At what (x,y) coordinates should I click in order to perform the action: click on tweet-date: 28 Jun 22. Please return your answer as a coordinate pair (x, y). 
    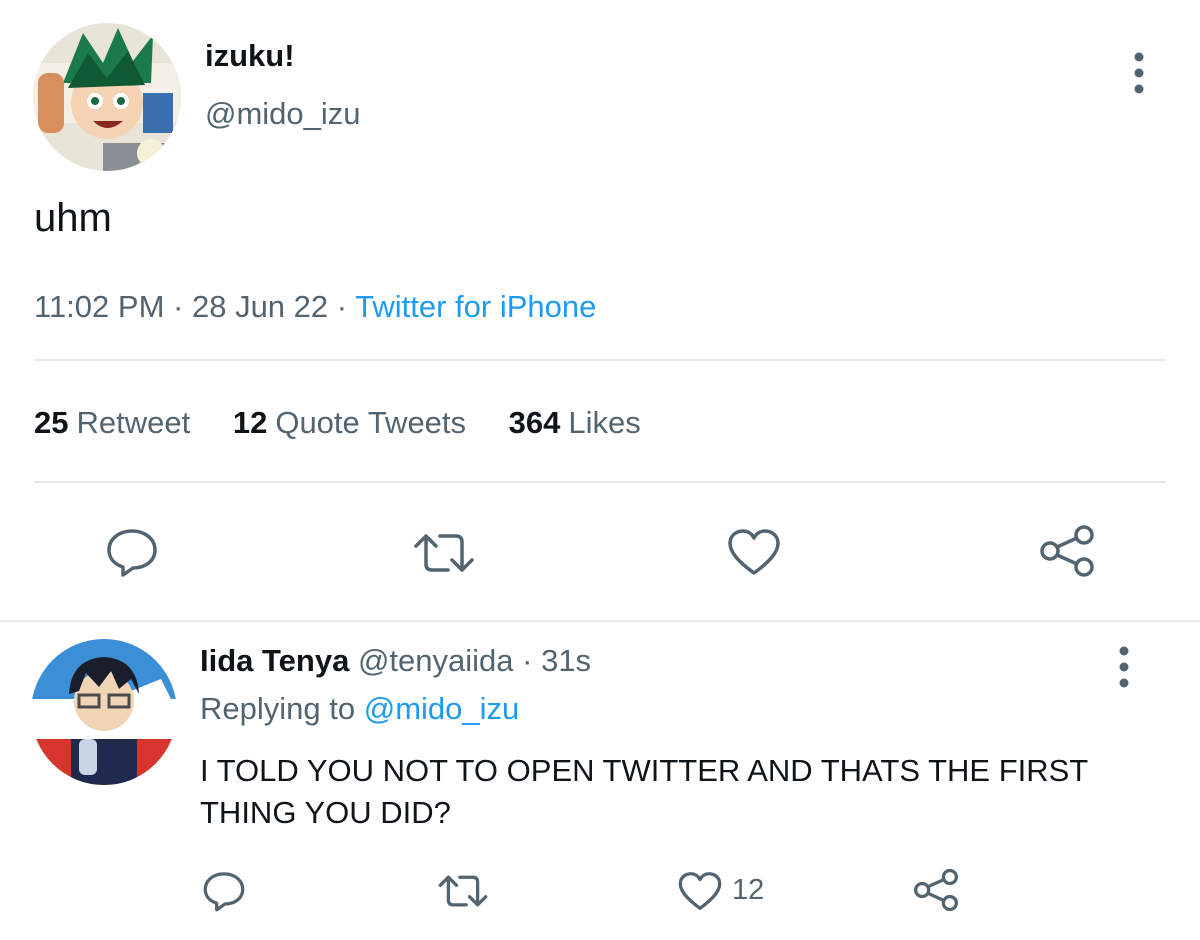
    Looking at the image, I should click on (260, 306).